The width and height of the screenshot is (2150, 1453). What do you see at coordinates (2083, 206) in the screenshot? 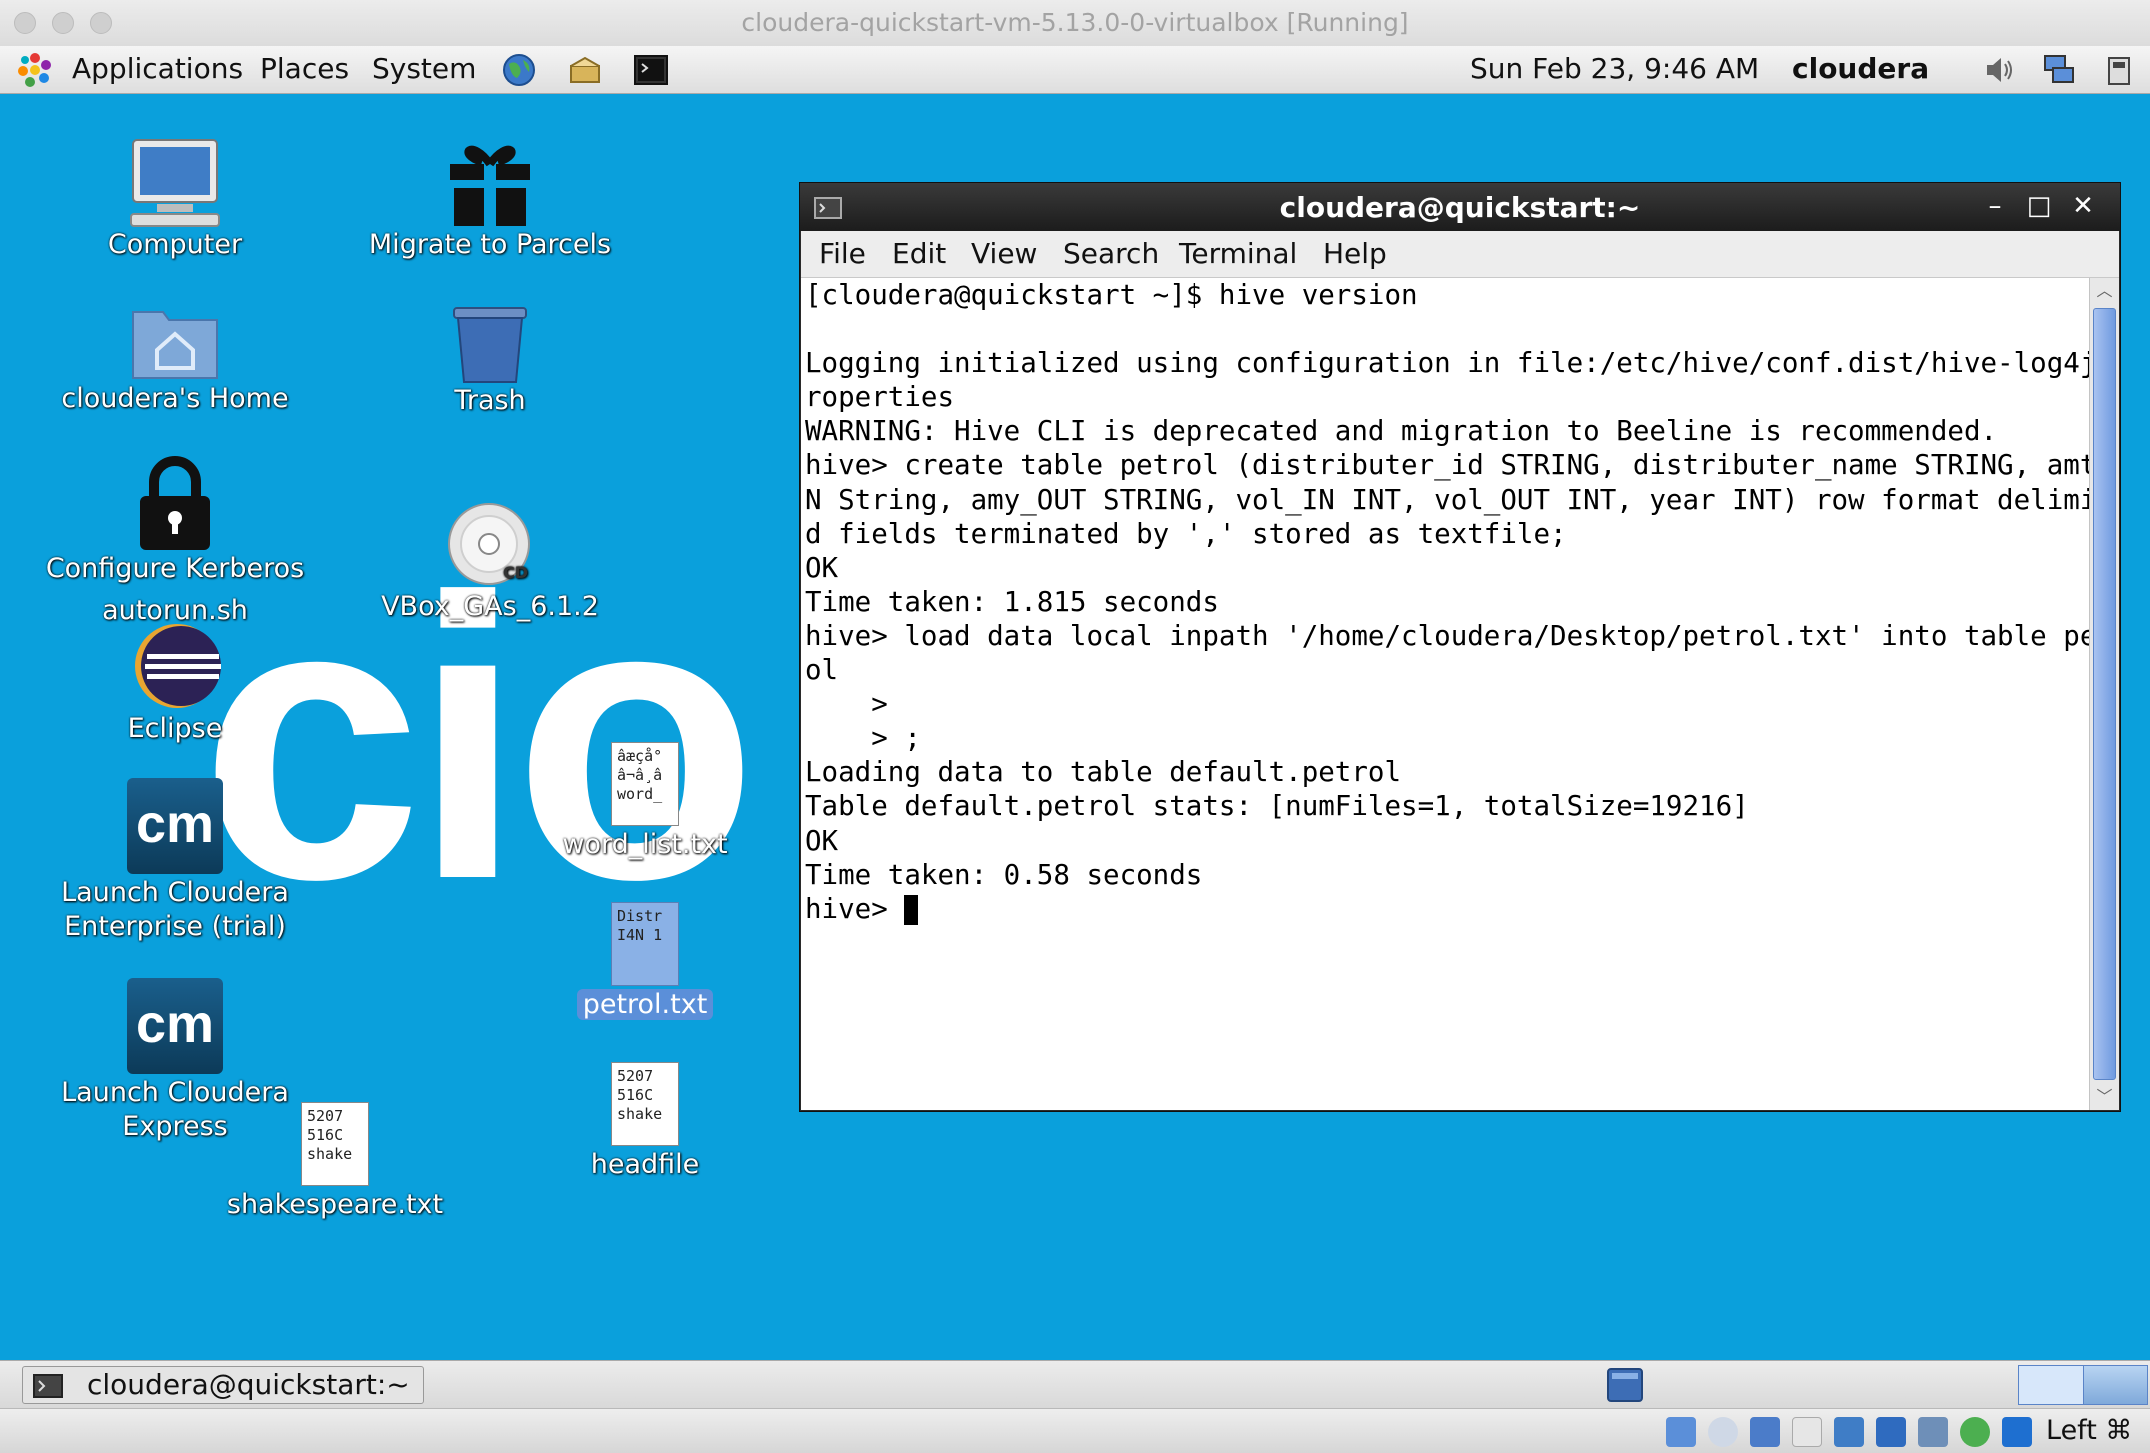
I see `close-button: ✕` at bounding box center [2083, 206].